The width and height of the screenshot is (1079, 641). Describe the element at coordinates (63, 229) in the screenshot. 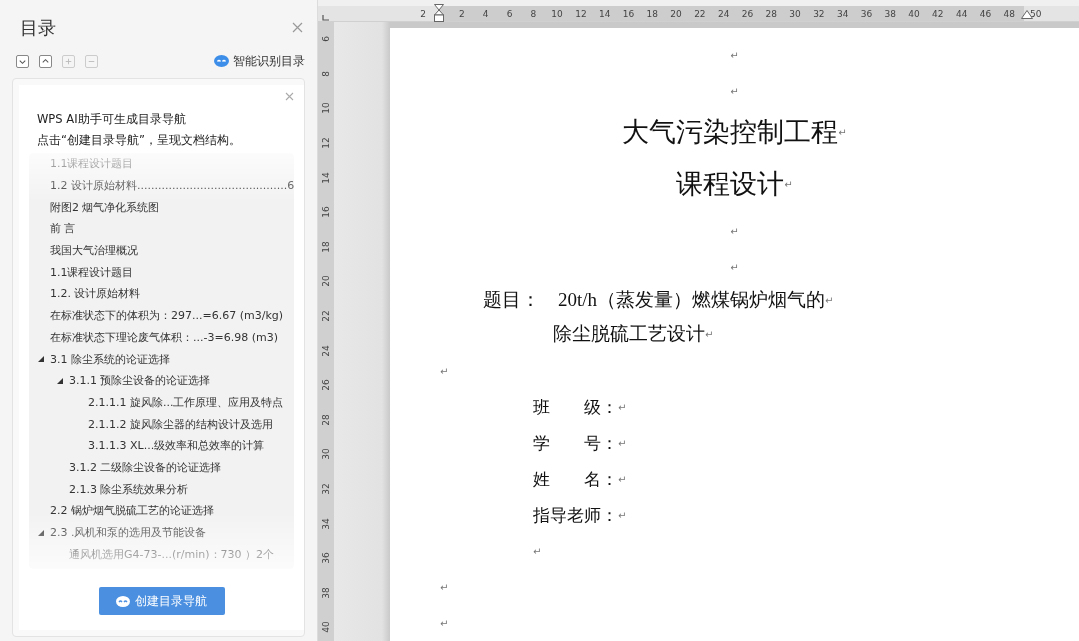

I see `toc-item: 前 言` at that location.